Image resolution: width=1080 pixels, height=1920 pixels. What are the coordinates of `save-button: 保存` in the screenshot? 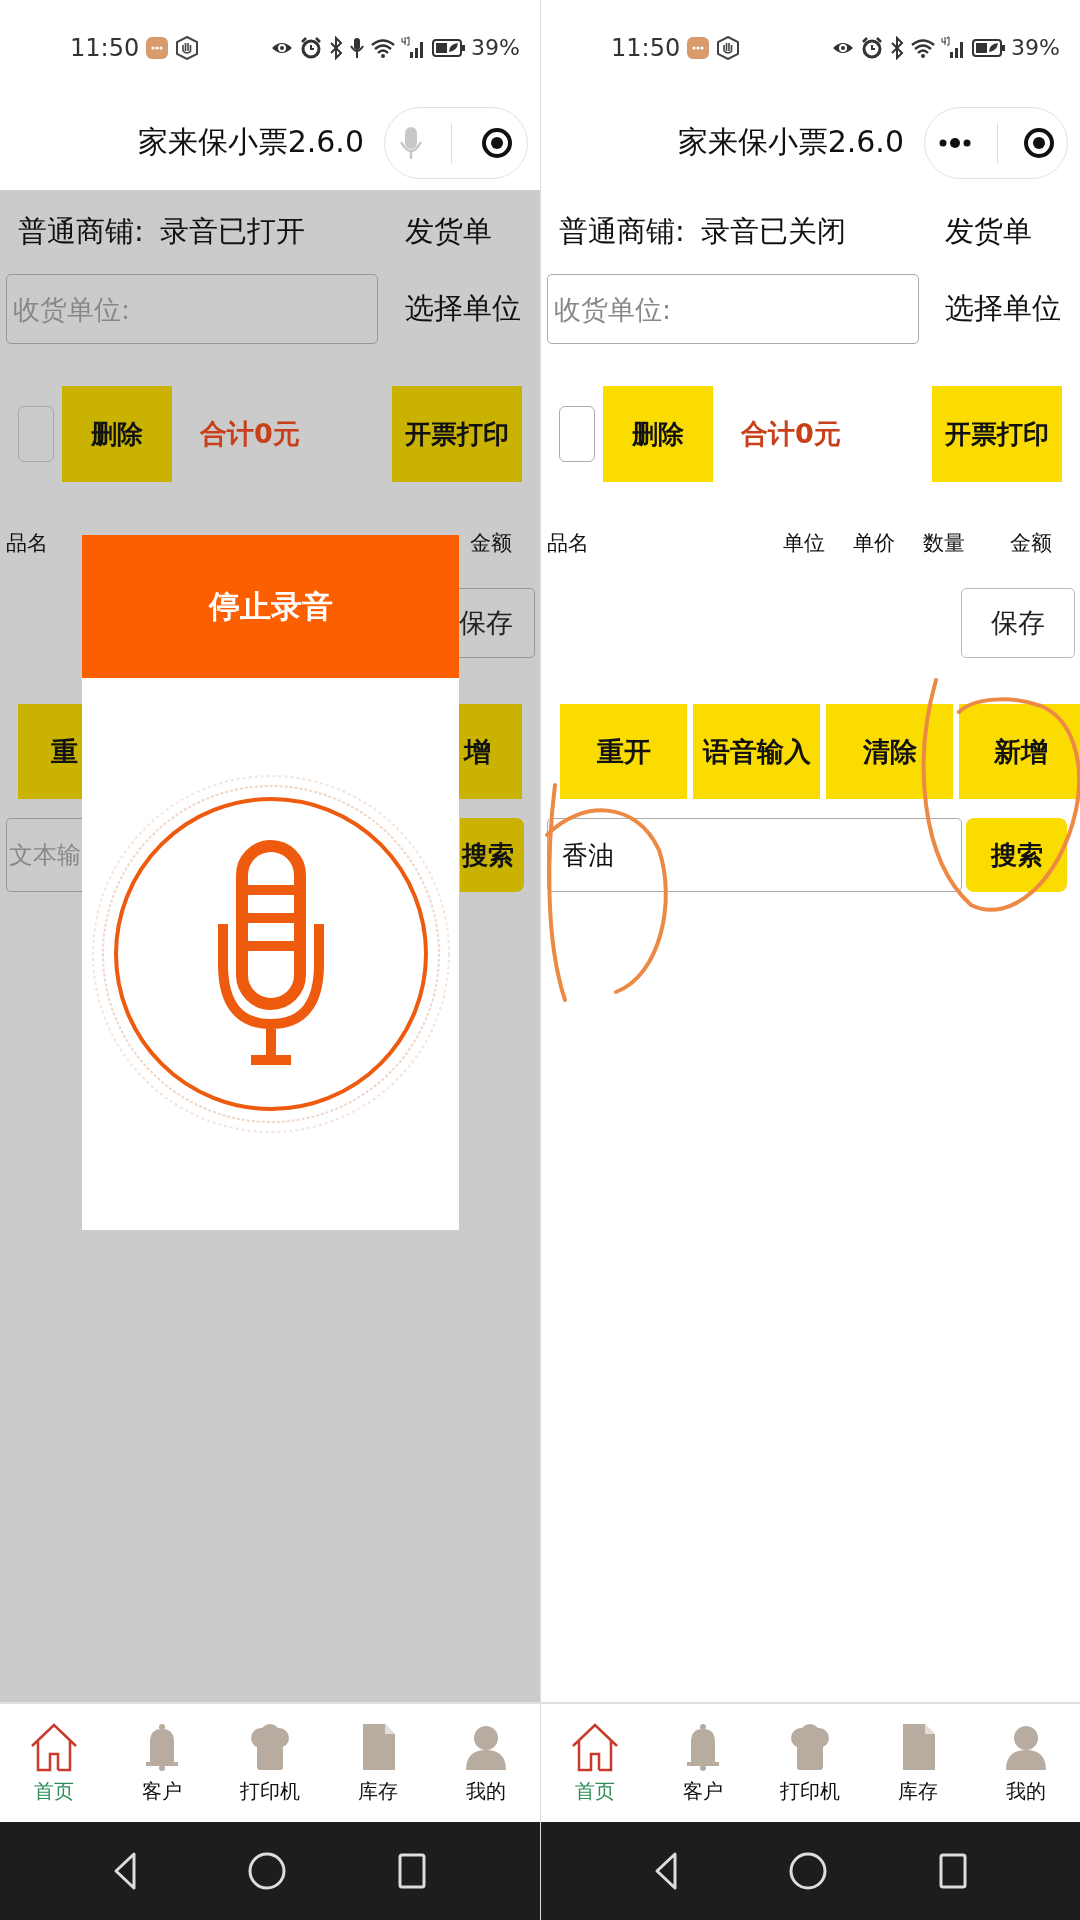 It's located at (1018, 623).